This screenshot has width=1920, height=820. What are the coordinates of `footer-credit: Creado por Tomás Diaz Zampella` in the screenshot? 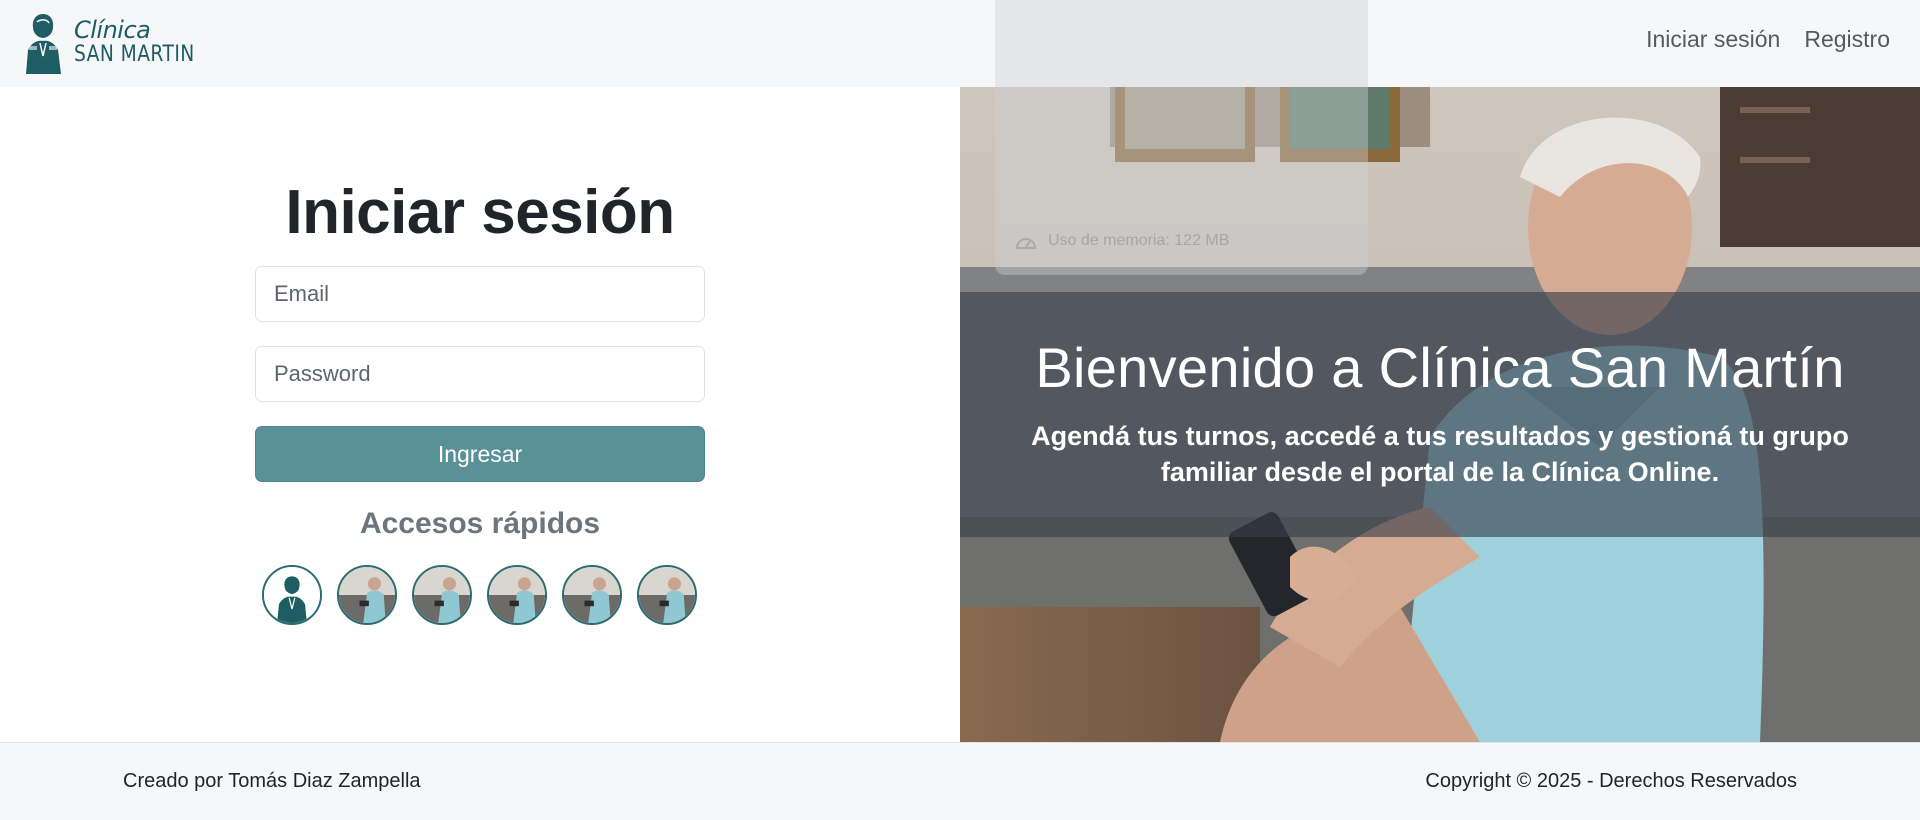 It's located at (272, 781).